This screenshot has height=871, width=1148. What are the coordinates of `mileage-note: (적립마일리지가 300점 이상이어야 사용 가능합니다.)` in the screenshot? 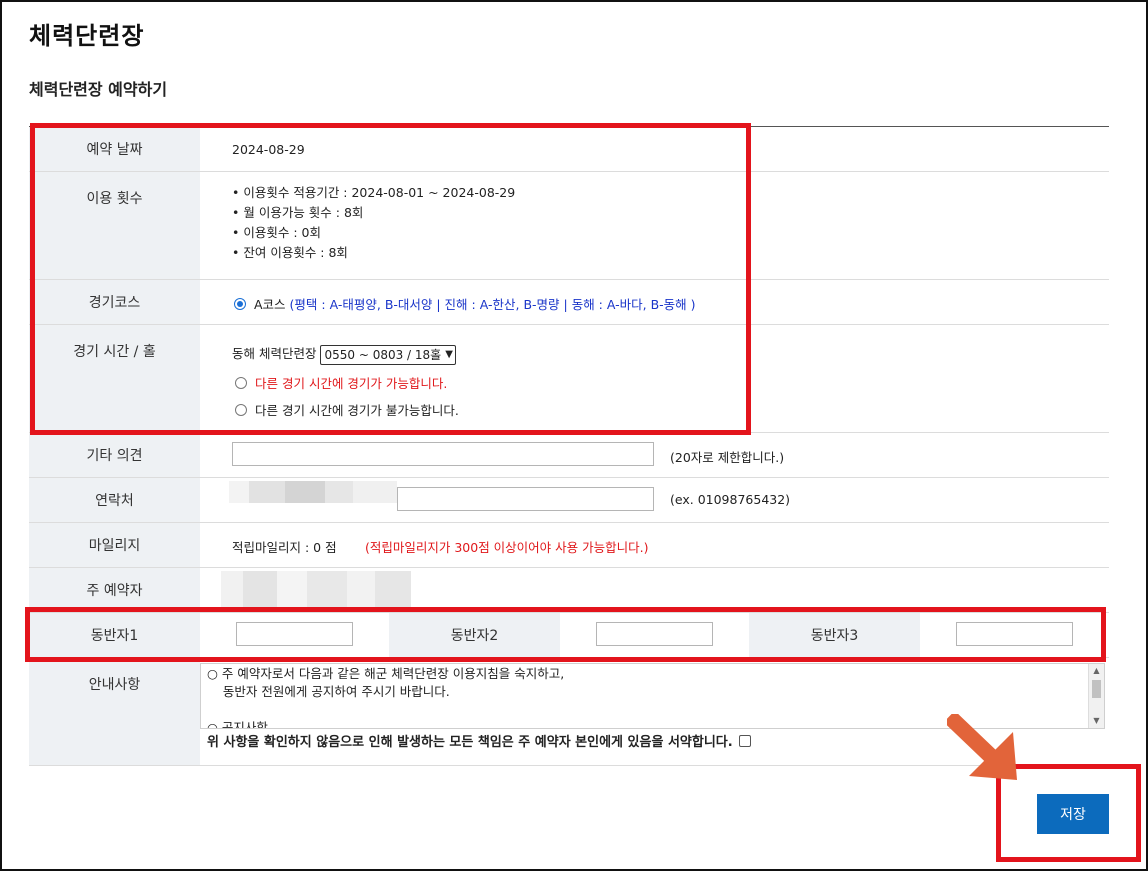 It's located at (507, 547).